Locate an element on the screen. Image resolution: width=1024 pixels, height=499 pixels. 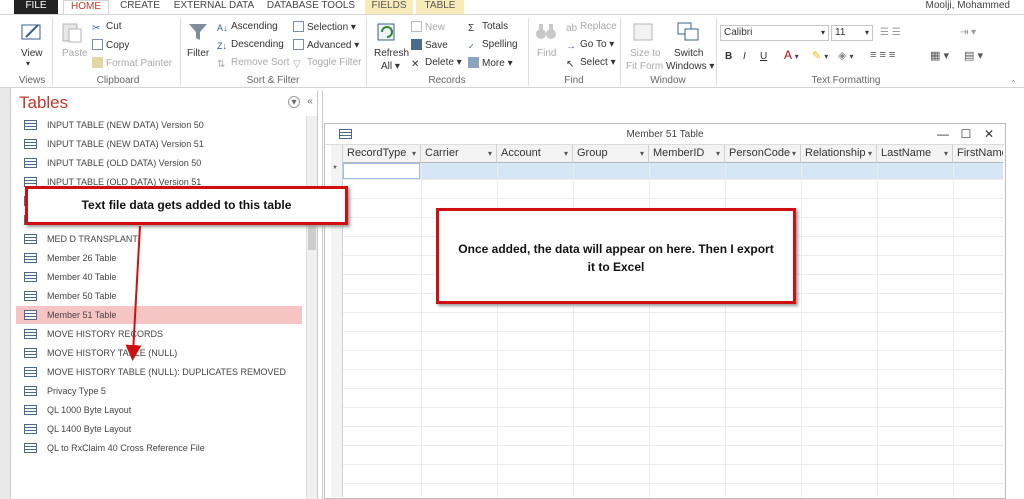
italic-button: I is located at coordinates (744, 56).